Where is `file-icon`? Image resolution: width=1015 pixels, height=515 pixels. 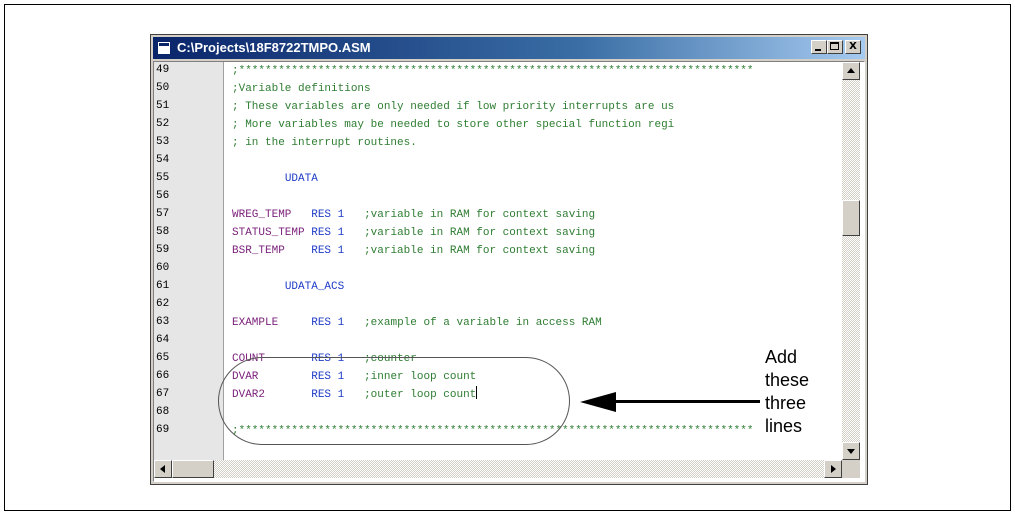 file-icon is located at coordinates (164, 48).